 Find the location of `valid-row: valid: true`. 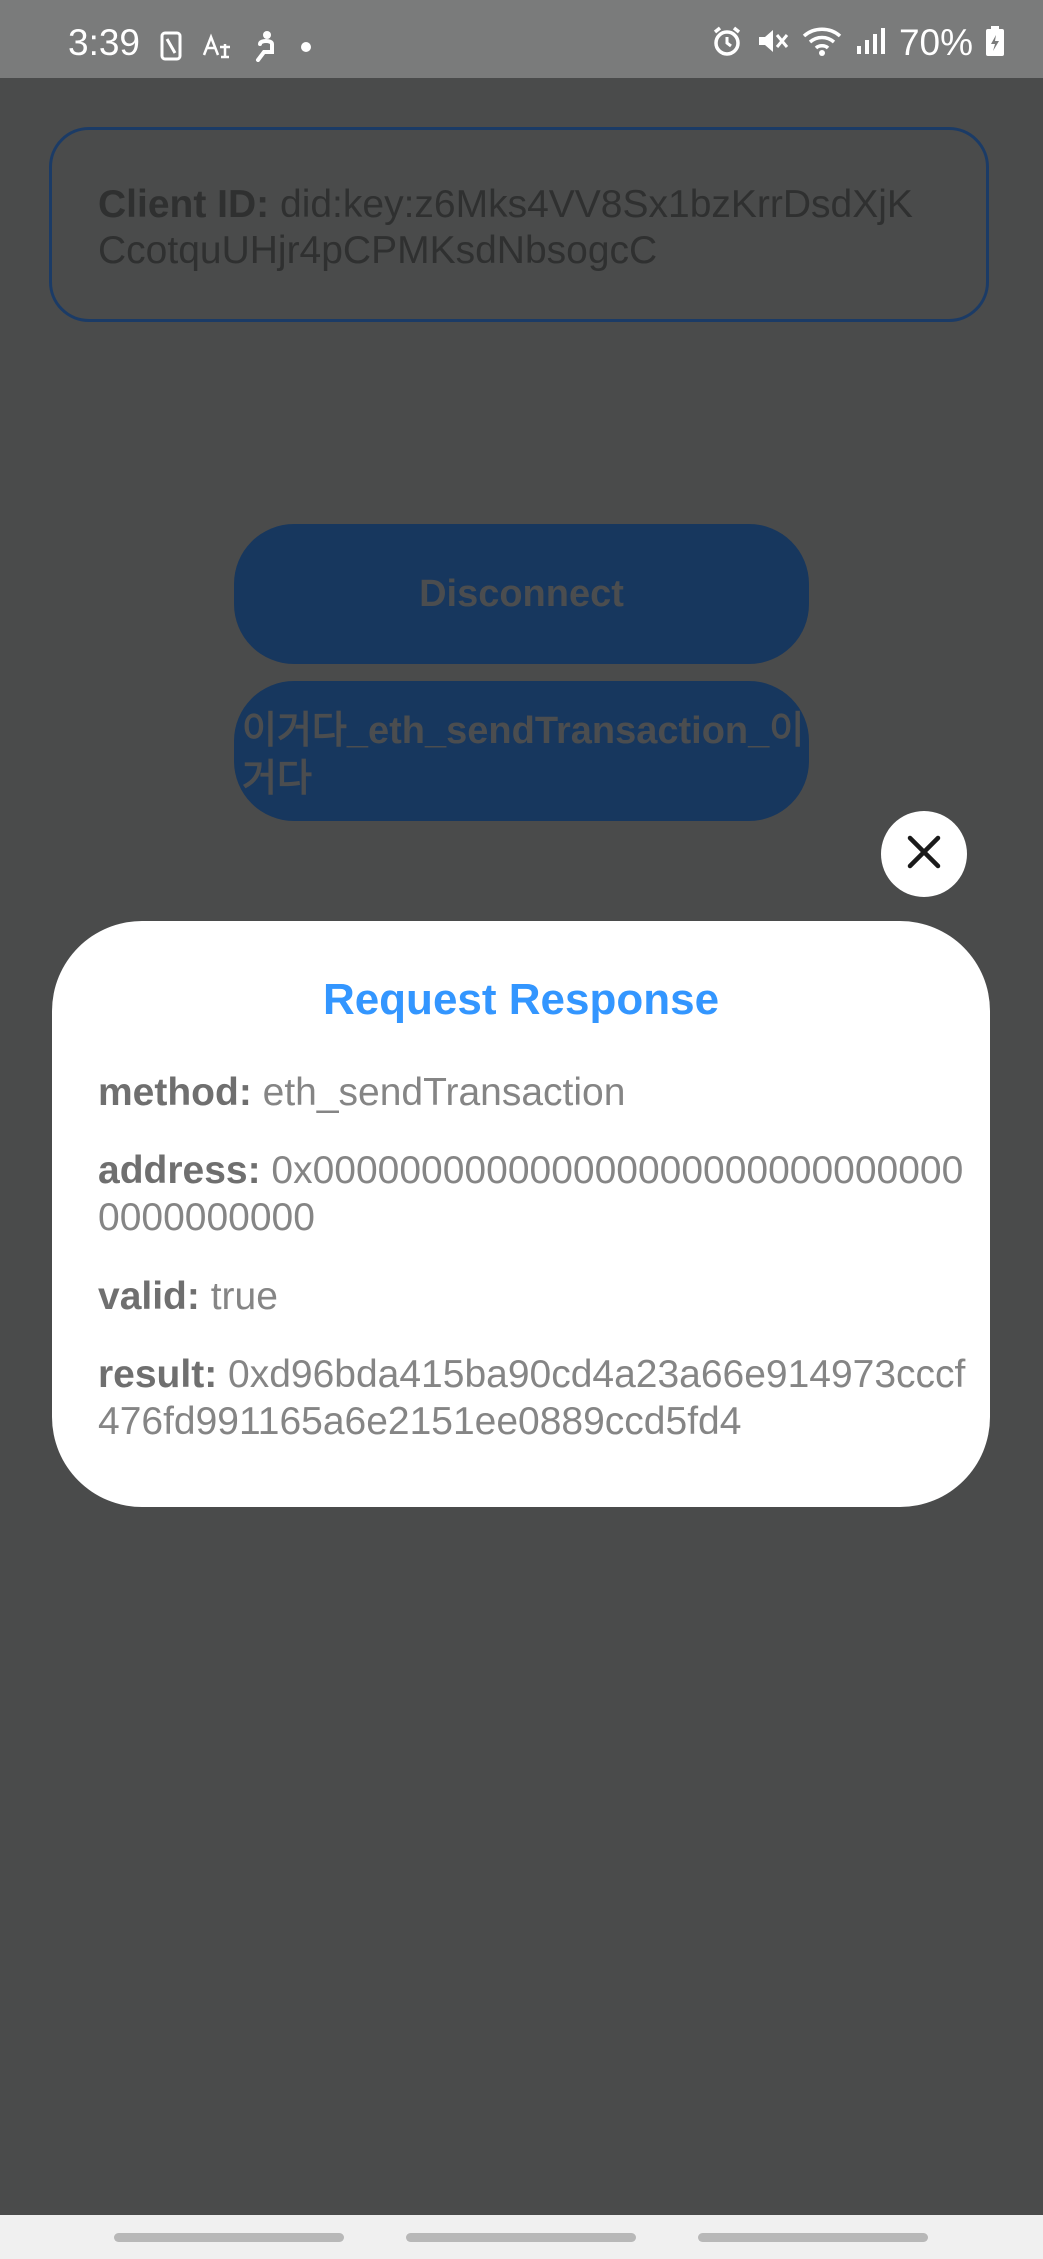

valid-row: valid: true is located at coordinates (538, 1296).